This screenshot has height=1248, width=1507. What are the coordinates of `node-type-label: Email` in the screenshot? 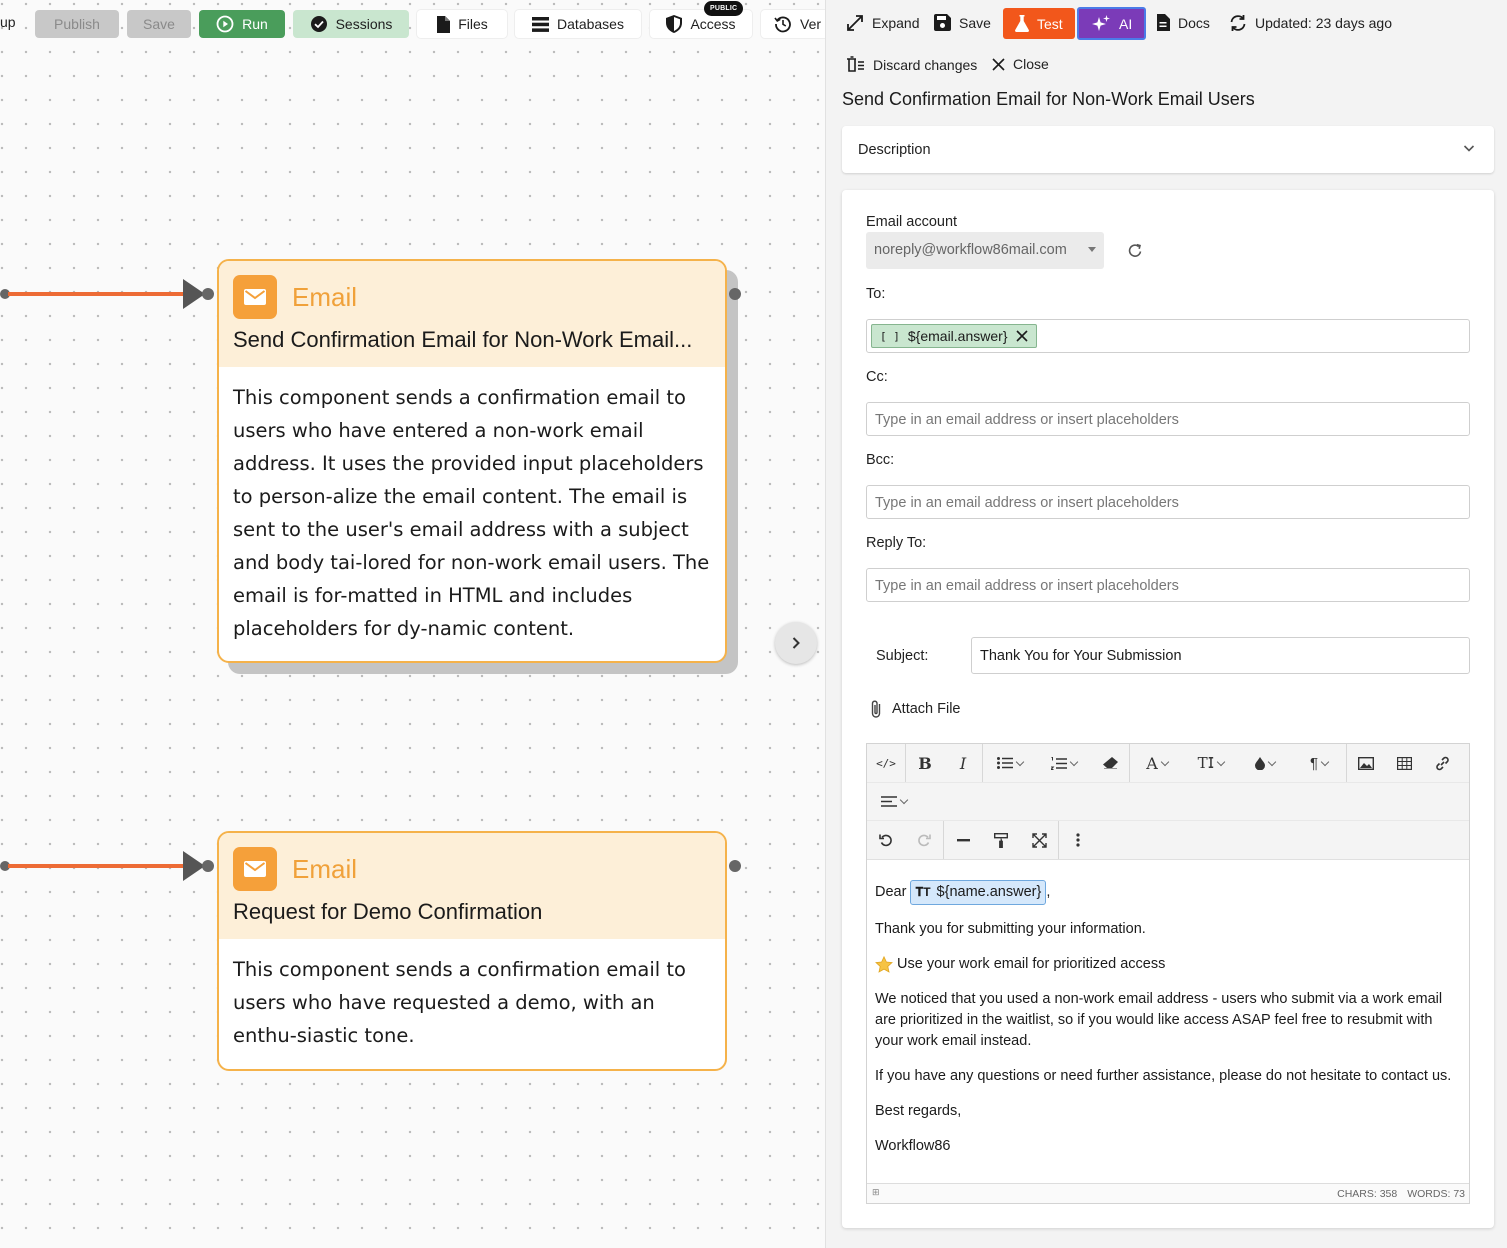 It's located at (325, 296).